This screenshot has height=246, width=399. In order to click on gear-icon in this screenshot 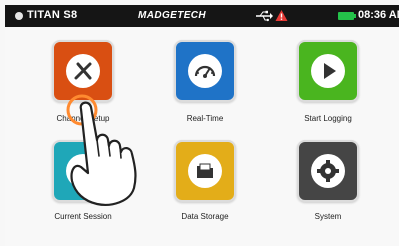, I will do `click(328, 171)`.